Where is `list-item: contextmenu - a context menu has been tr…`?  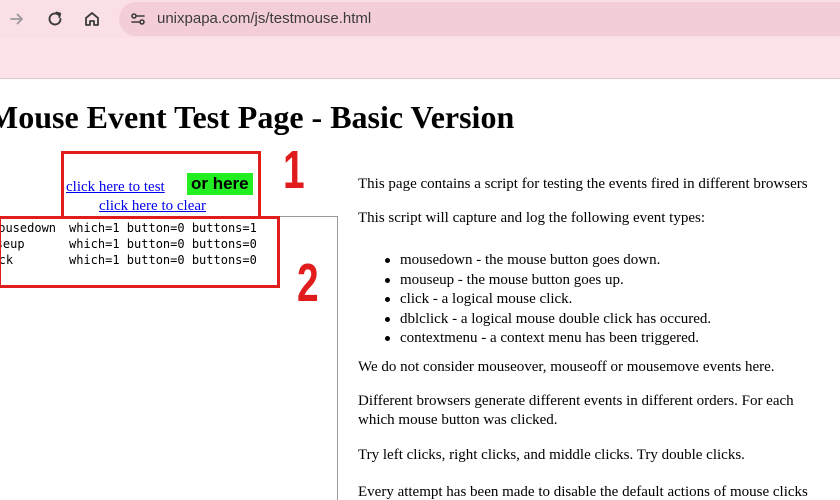
list-item: contextmenu - a context menu has been tr… is located at coordinates (534, 339).